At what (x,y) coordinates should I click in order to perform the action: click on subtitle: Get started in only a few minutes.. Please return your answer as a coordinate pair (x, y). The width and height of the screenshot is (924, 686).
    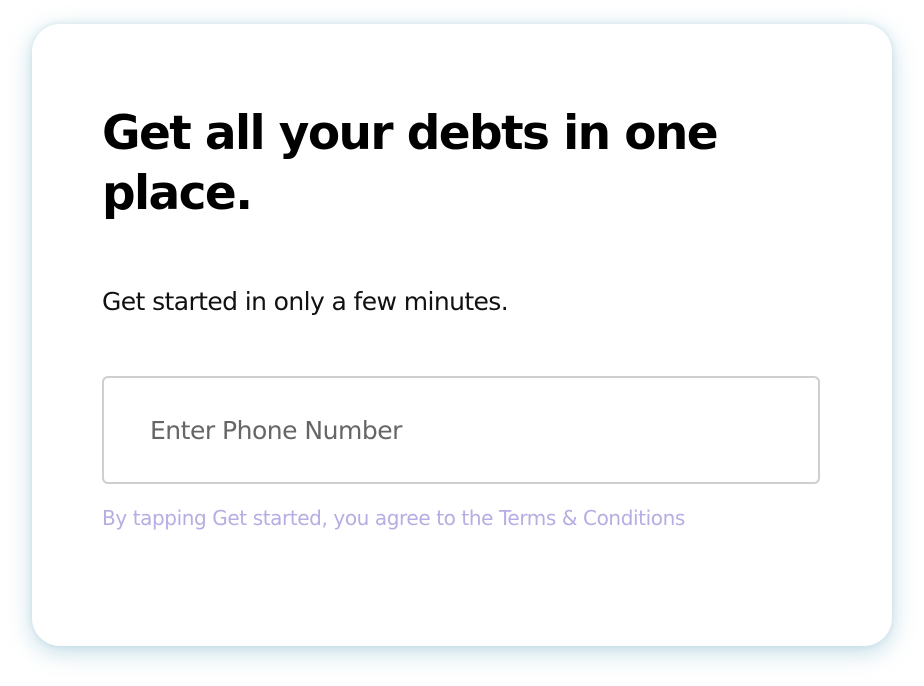
    Looking at the image, I should click on (305, 301).